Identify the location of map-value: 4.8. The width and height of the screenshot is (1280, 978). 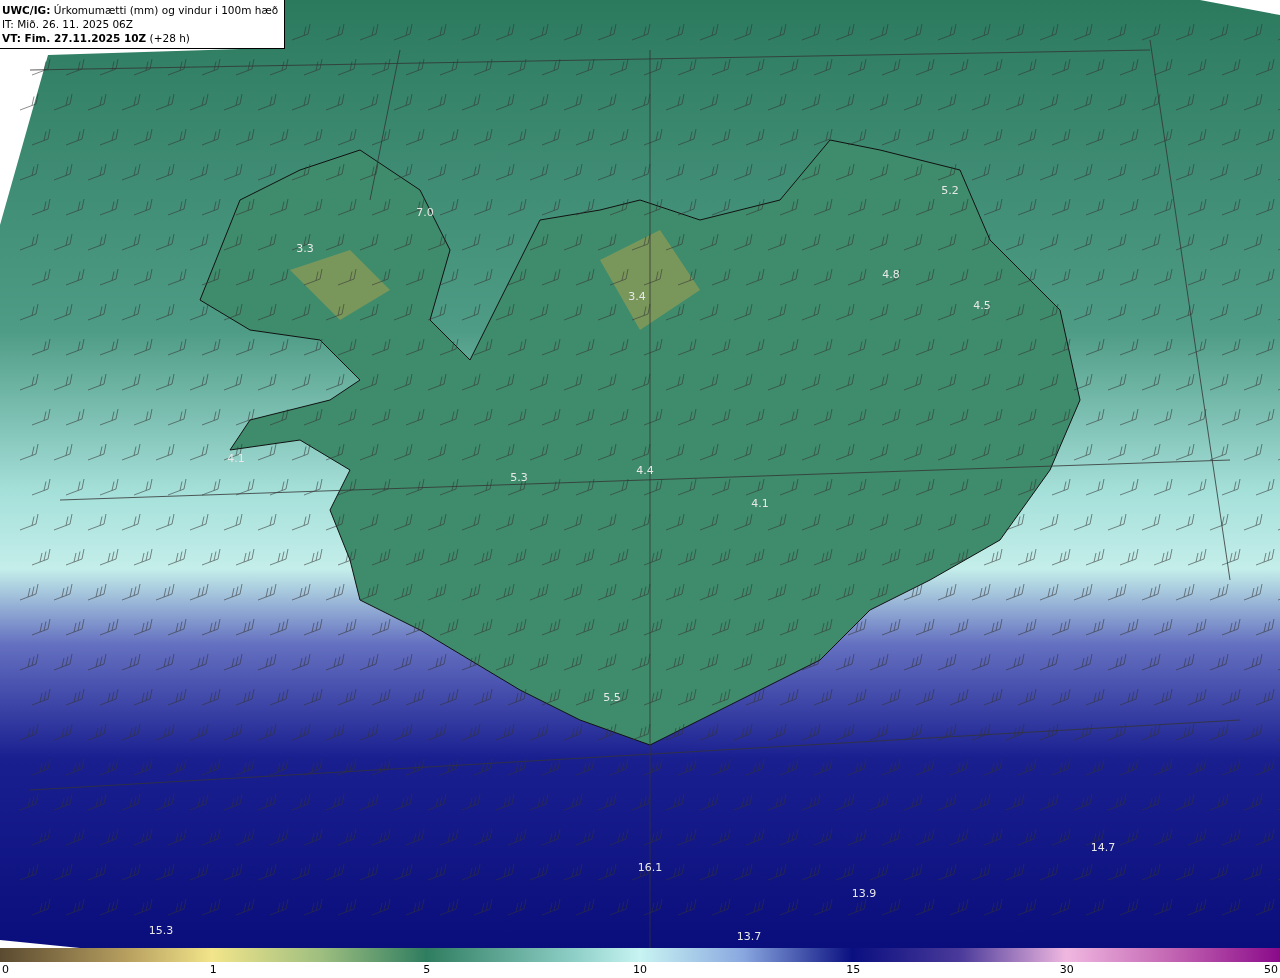
(891, 274).